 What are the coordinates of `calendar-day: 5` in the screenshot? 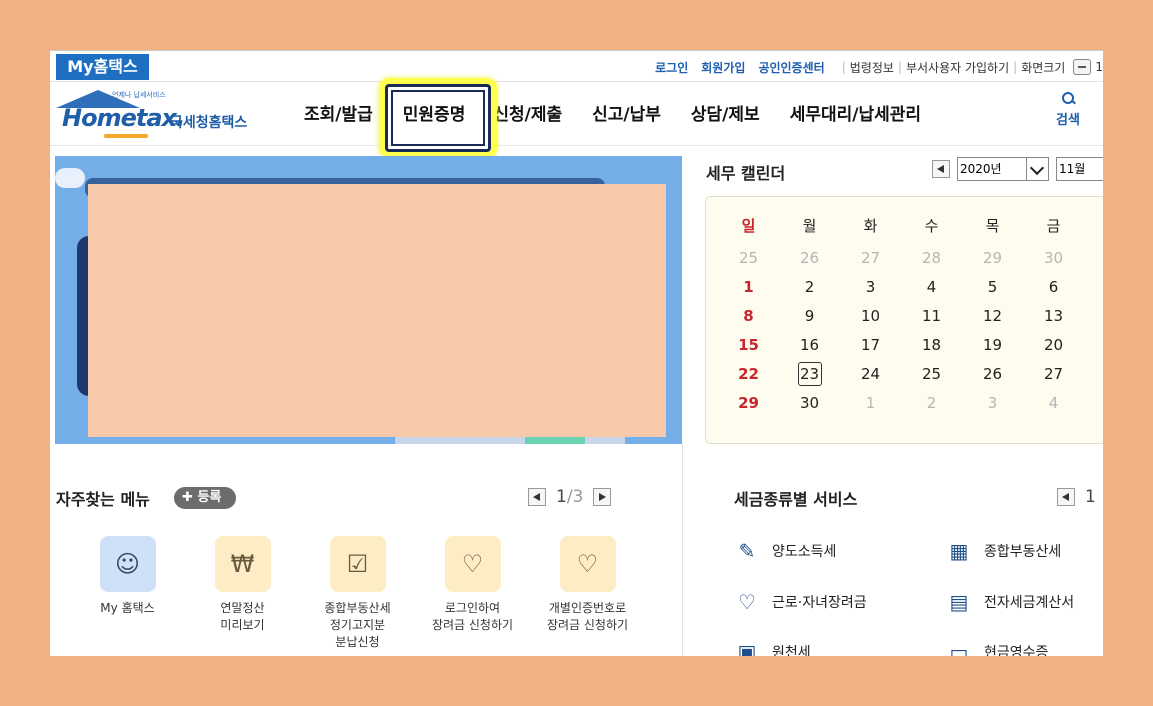 It's located at (992, 287).